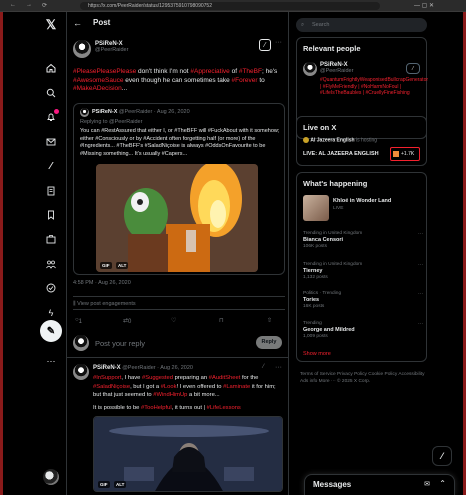  What do you see at coordinates (13, 5) in the screenshot?
I see `browser-back-button: ←` at bounding box center [13, 5].